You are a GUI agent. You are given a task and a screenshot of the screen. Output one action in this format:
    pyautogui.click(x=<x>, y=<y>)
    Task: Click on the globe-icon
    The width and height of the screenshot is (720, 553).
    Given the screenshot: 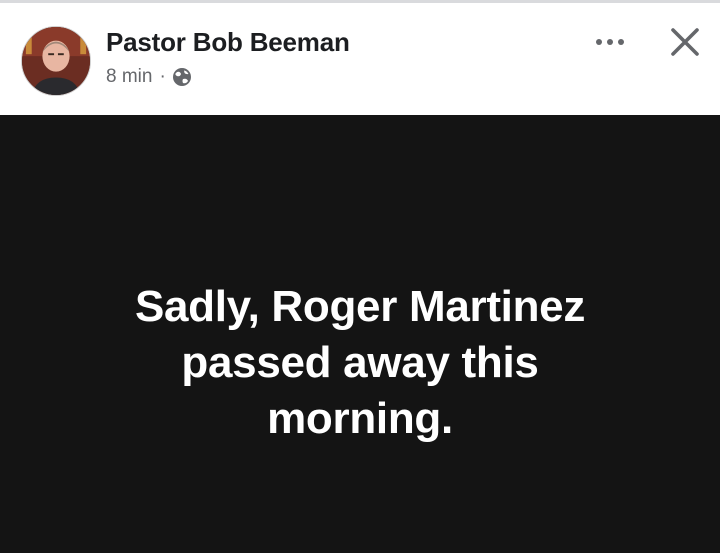 What is the action you would take?
    pyautogui.click(x=182, y=77)
    